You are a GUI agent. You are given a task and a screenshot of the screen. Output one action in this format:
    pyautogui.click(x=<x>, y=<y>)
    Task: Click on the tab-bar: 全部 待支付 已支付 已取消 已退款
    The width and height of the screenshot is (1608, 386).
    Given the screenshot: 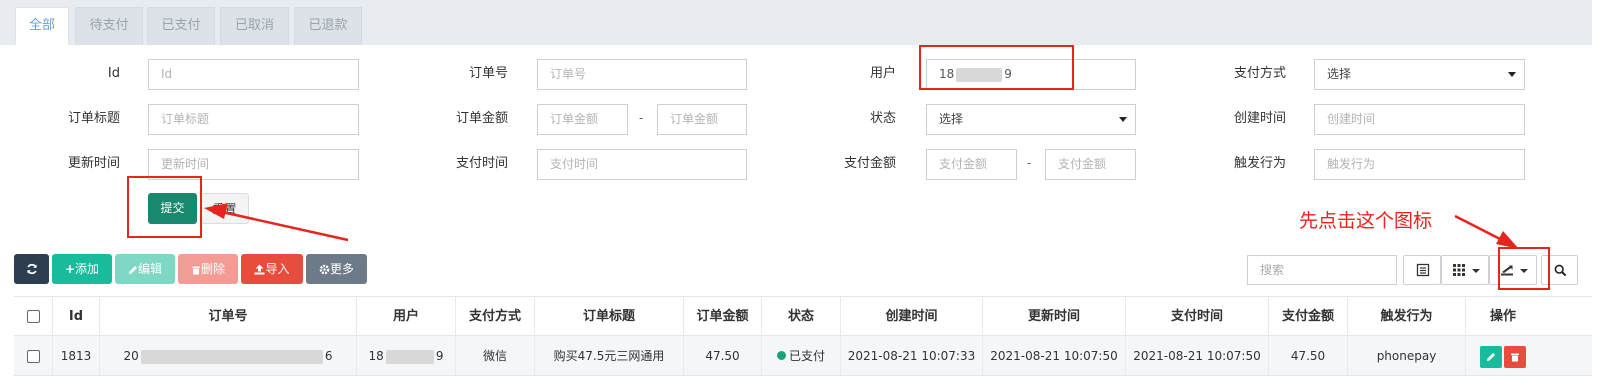 What is the action you would take?
    pyautogui.click(x=796, y=22)
    